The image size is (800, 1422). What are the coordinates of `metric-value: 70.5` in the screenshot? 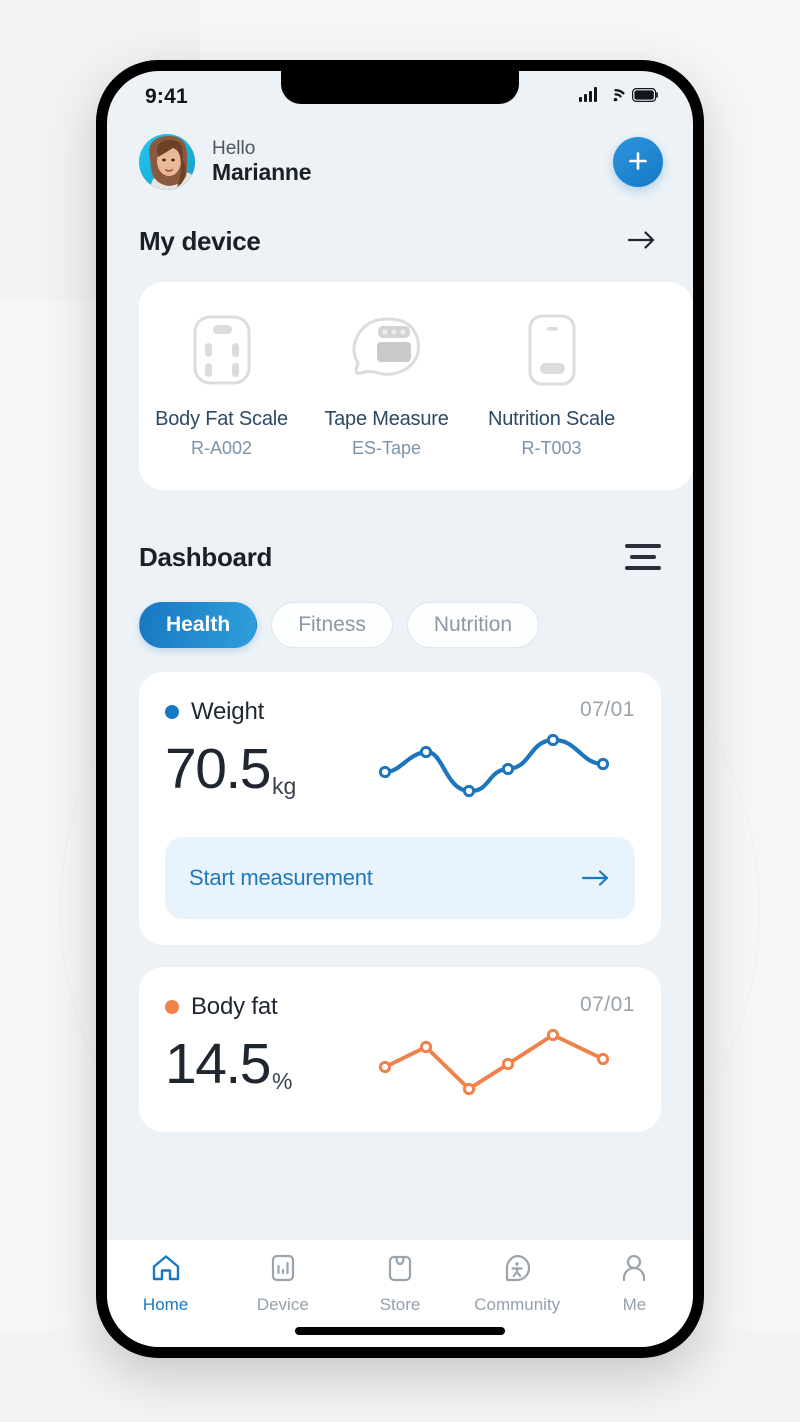 It's located at (218, 768).